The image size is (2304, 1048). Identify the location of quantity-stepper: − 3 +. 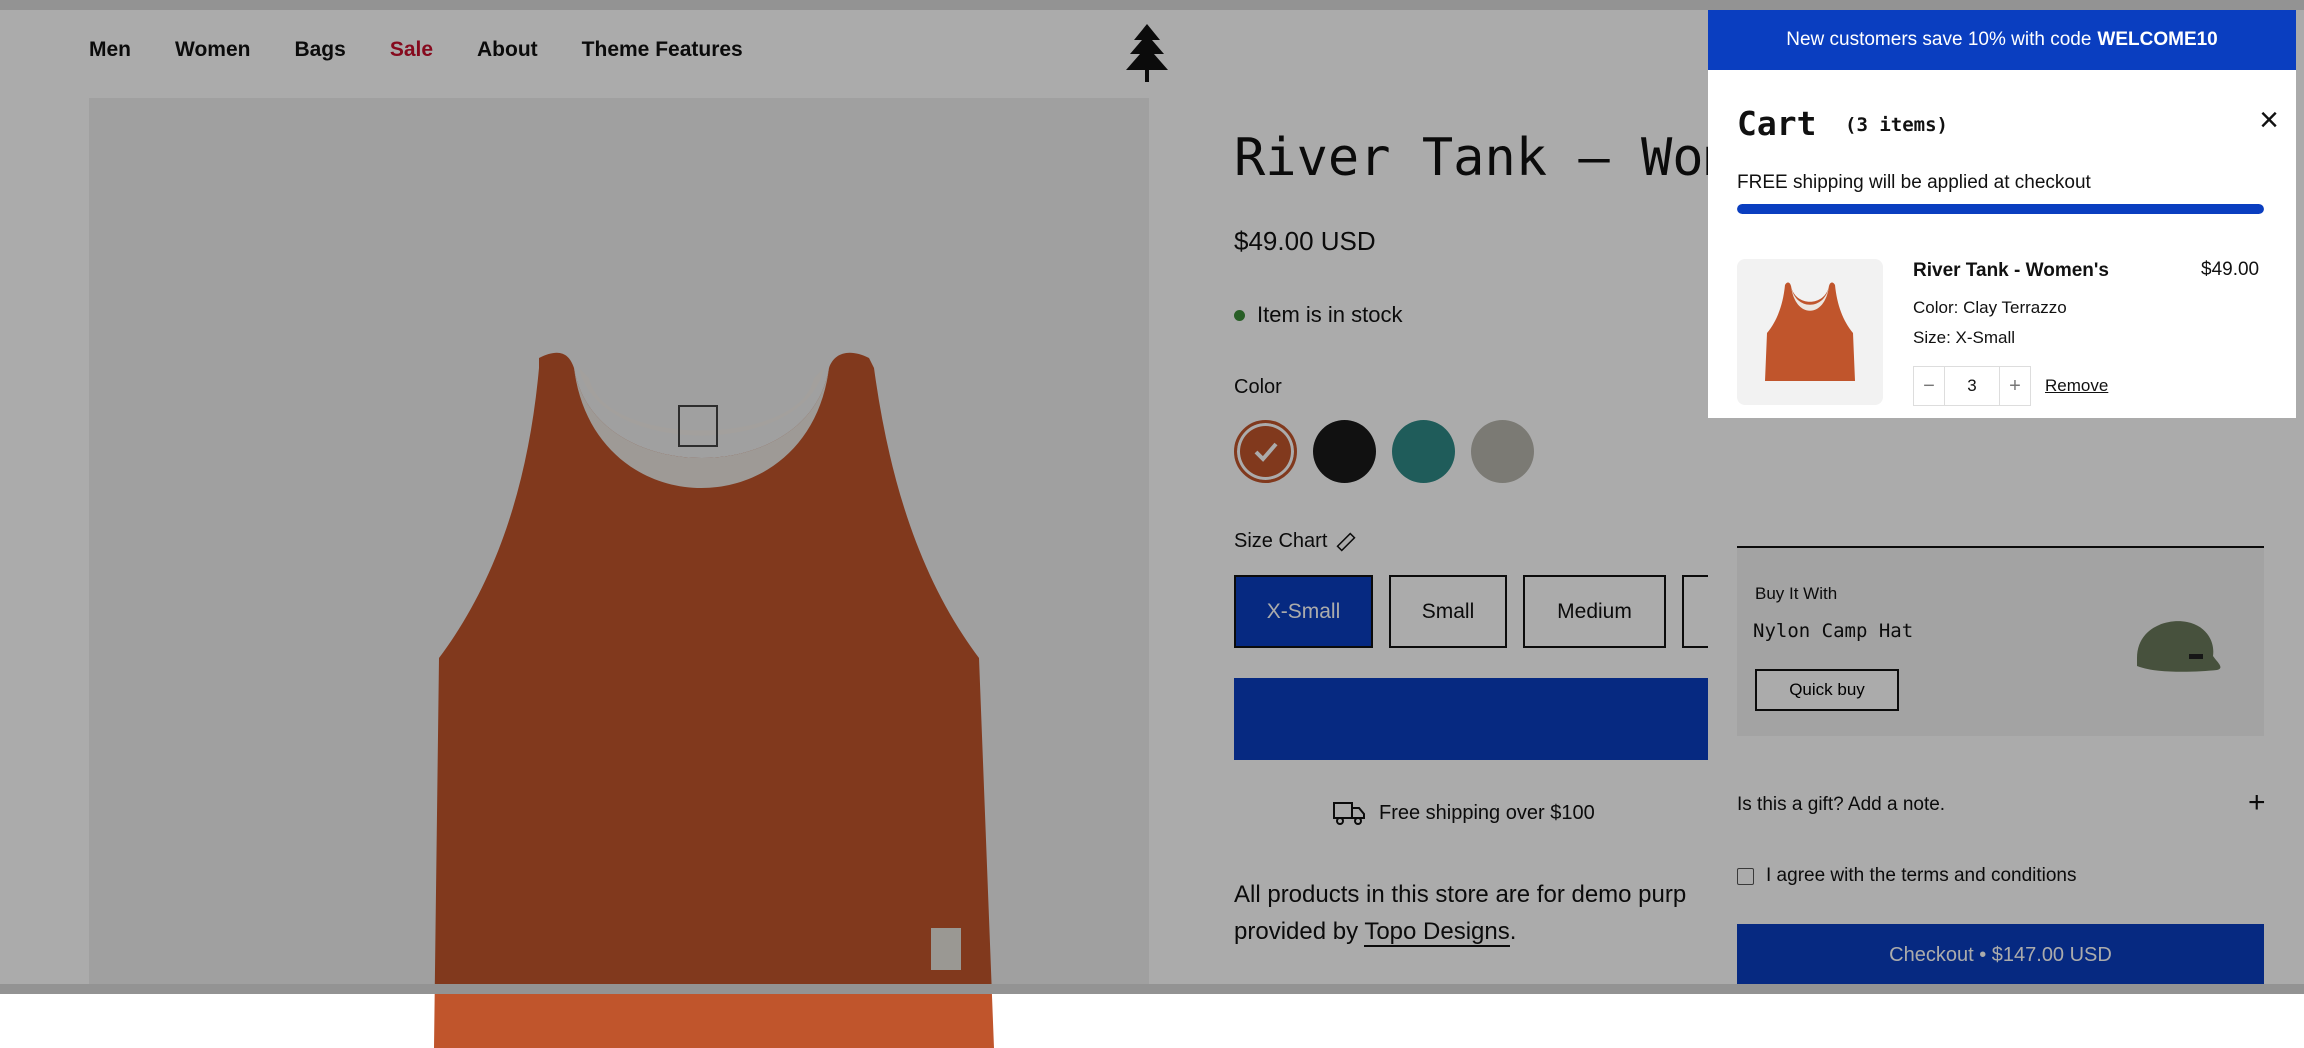
(1972, 386).